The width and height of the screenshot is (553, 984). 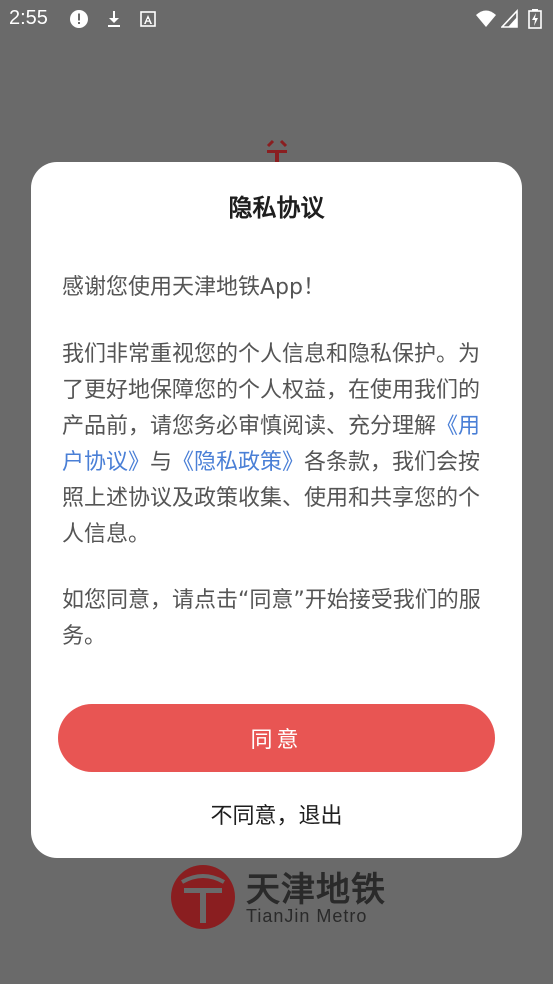 What do you see at coordinates (276, 208) in the screenshot?
I see `dialog-title: 隐私协议` at bounding box center [276, 208].